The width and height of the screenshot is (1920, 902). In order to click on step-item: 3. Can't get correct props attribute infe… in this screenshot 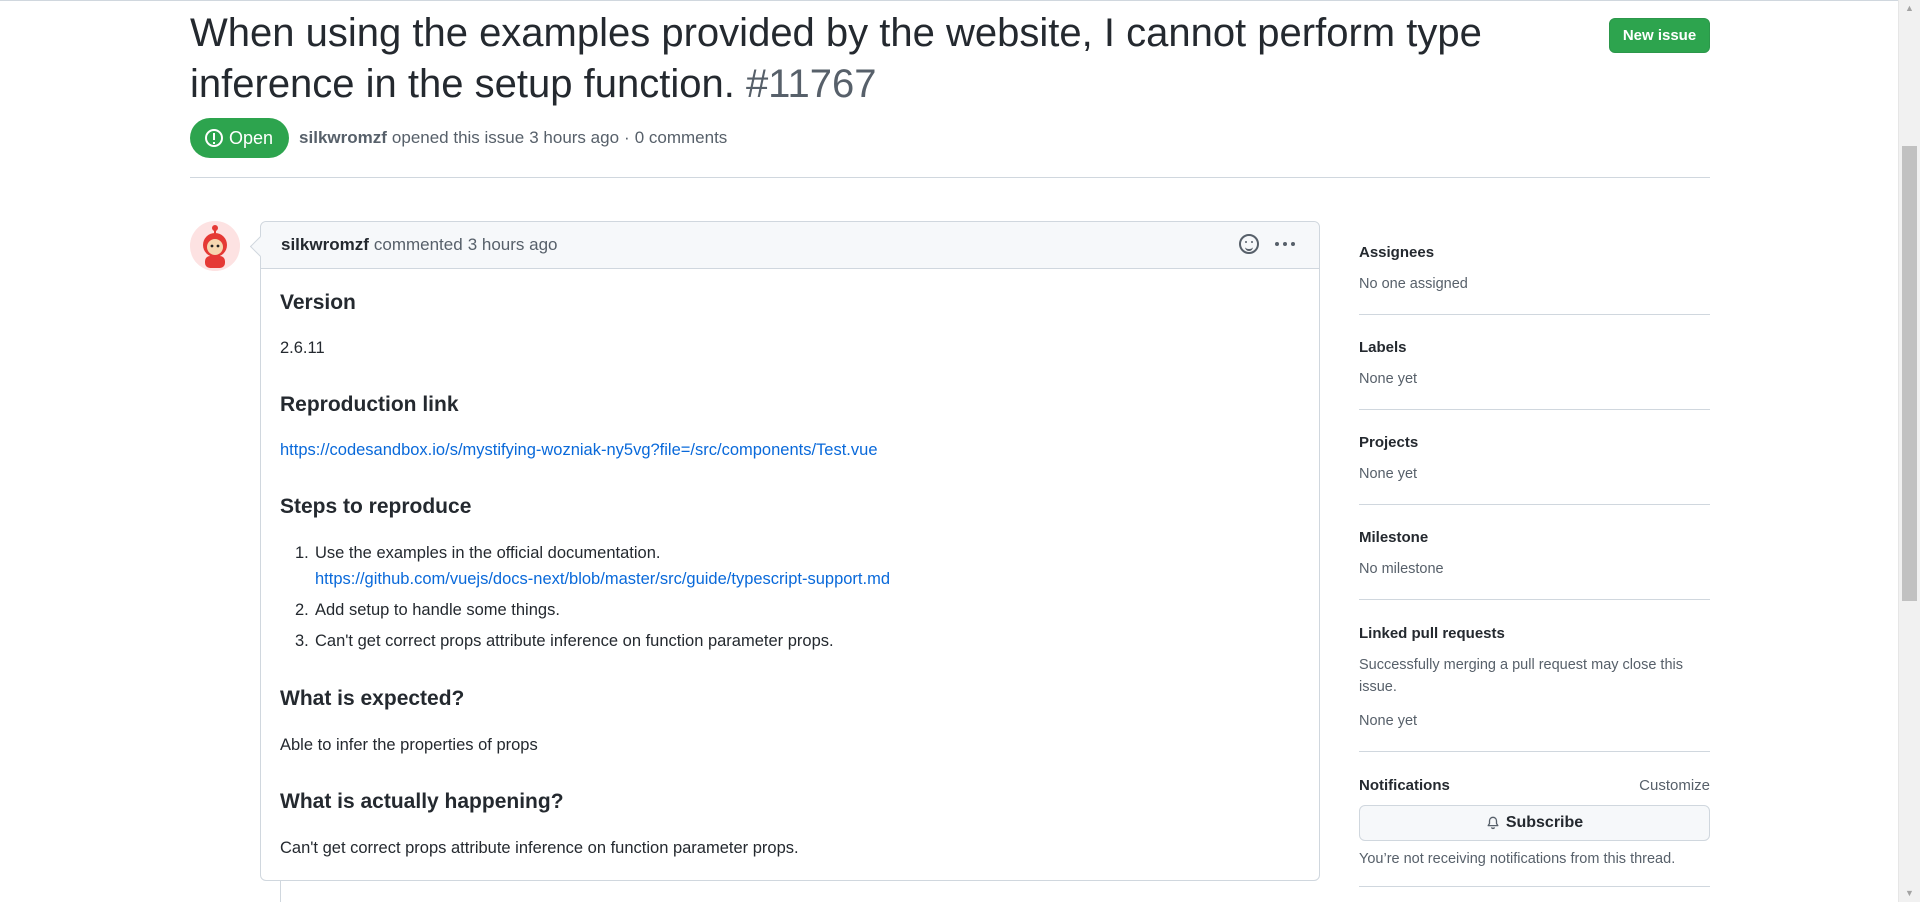, I will do `click(564, 641)`.